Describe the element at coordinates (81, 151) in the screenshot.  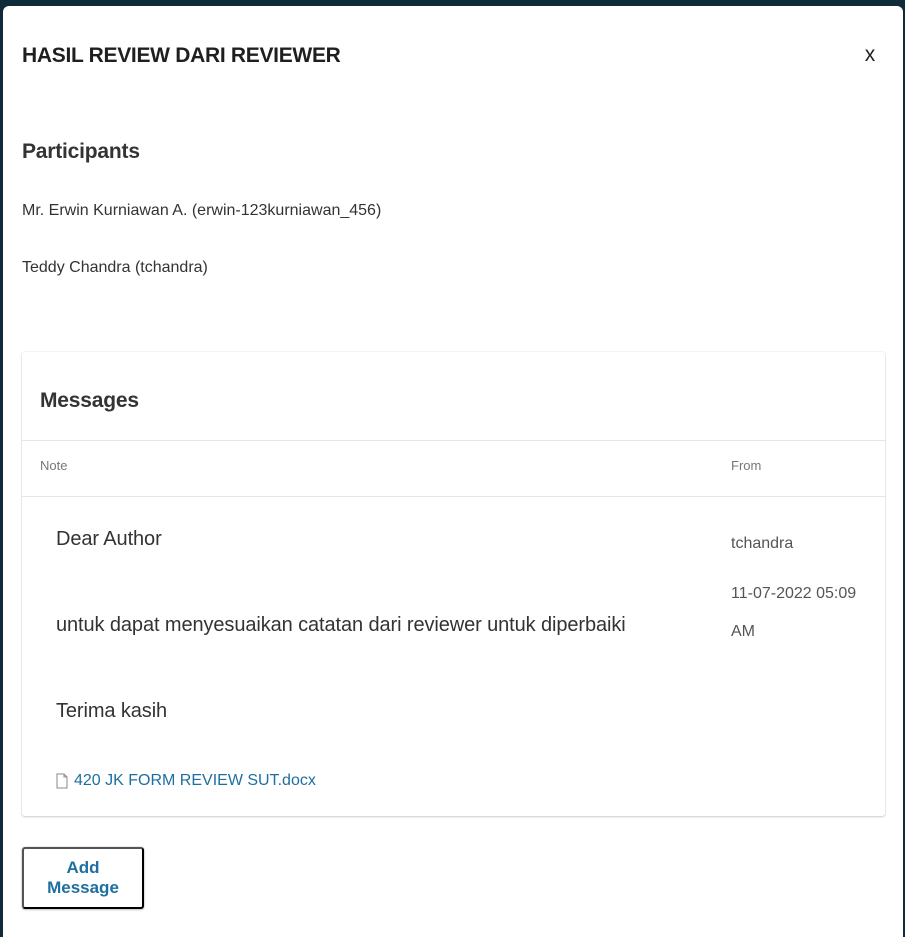
I see `participants-heading: Participants` at that location.